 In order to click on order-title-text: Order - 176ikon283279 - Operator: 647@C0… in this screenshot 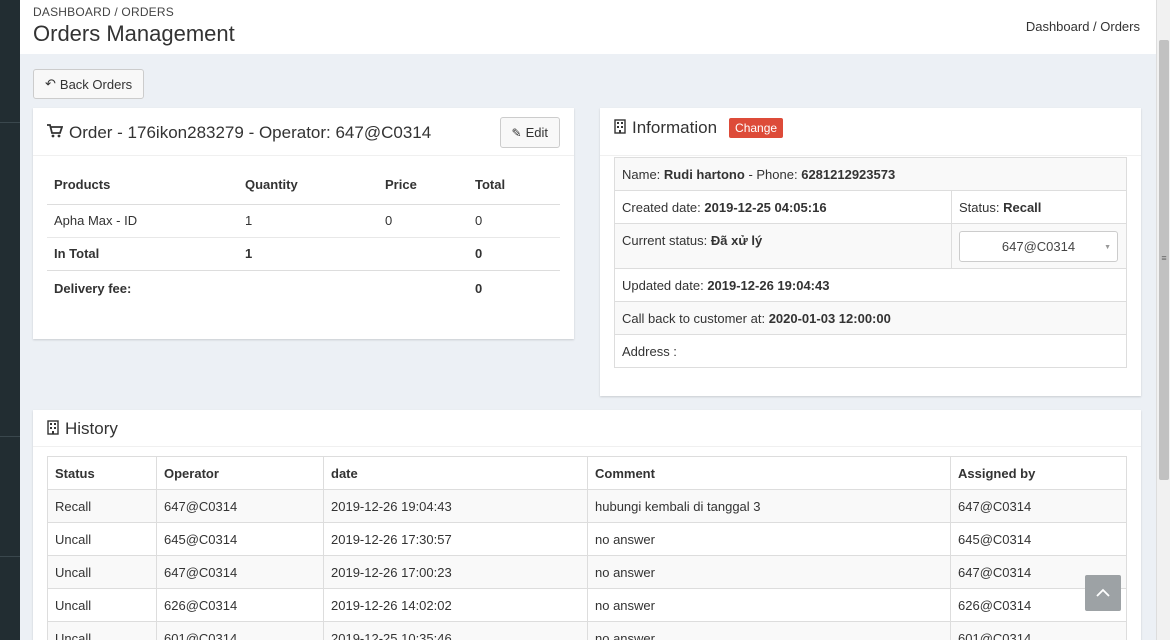, I will do `click(250, 132)`.